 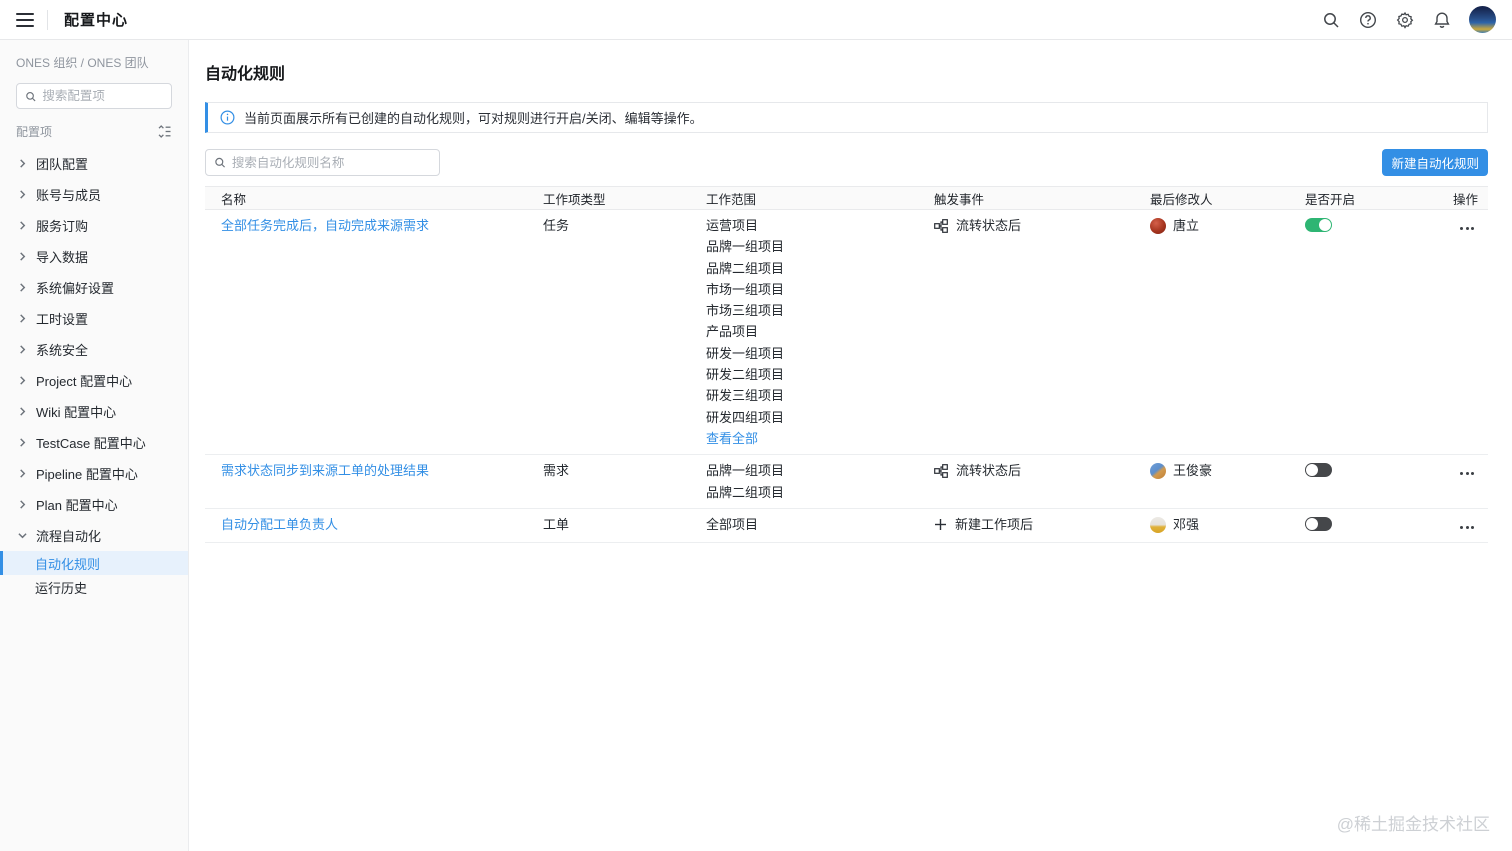 I want to click on info-icon, so click(x=227, y=117).